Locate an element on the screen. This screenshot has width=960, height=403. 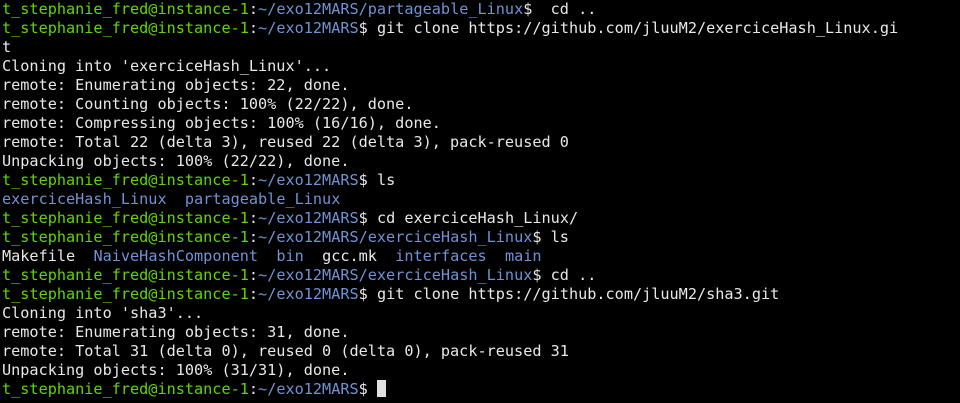
ls-output-line: exerciceHash_Linux partageable_Linux is located at coordinates (481, 199).